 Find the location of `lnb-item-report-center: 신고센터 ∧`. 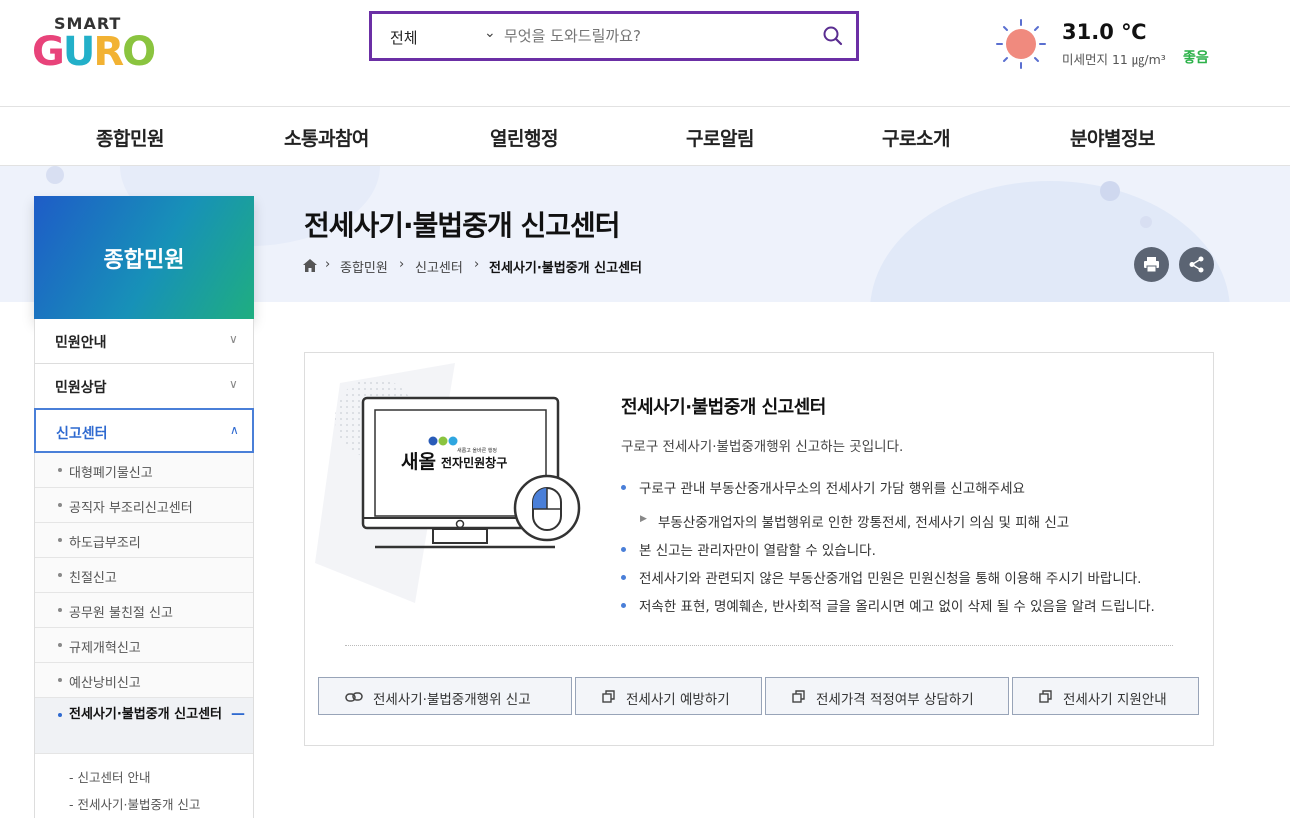

lnb-item-report-center: 신고센터 ∧ is located at coordinates (144, 430).